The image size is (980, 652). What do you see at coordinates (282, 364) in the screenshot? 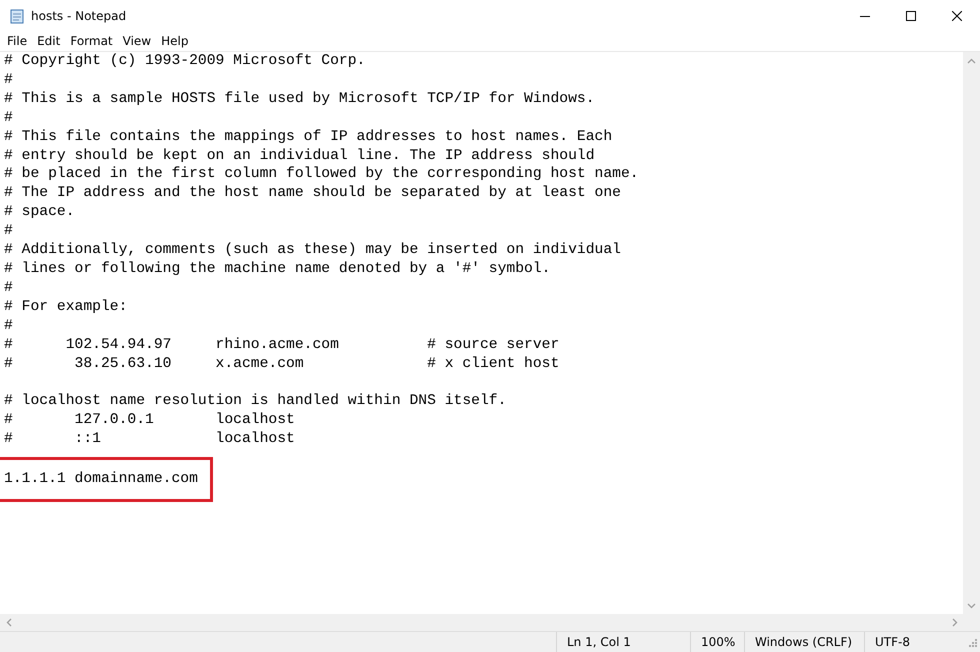
I see `text-line: # 38.25.63.10 x.acme.com # x client host` at bounding box center [282, 364].